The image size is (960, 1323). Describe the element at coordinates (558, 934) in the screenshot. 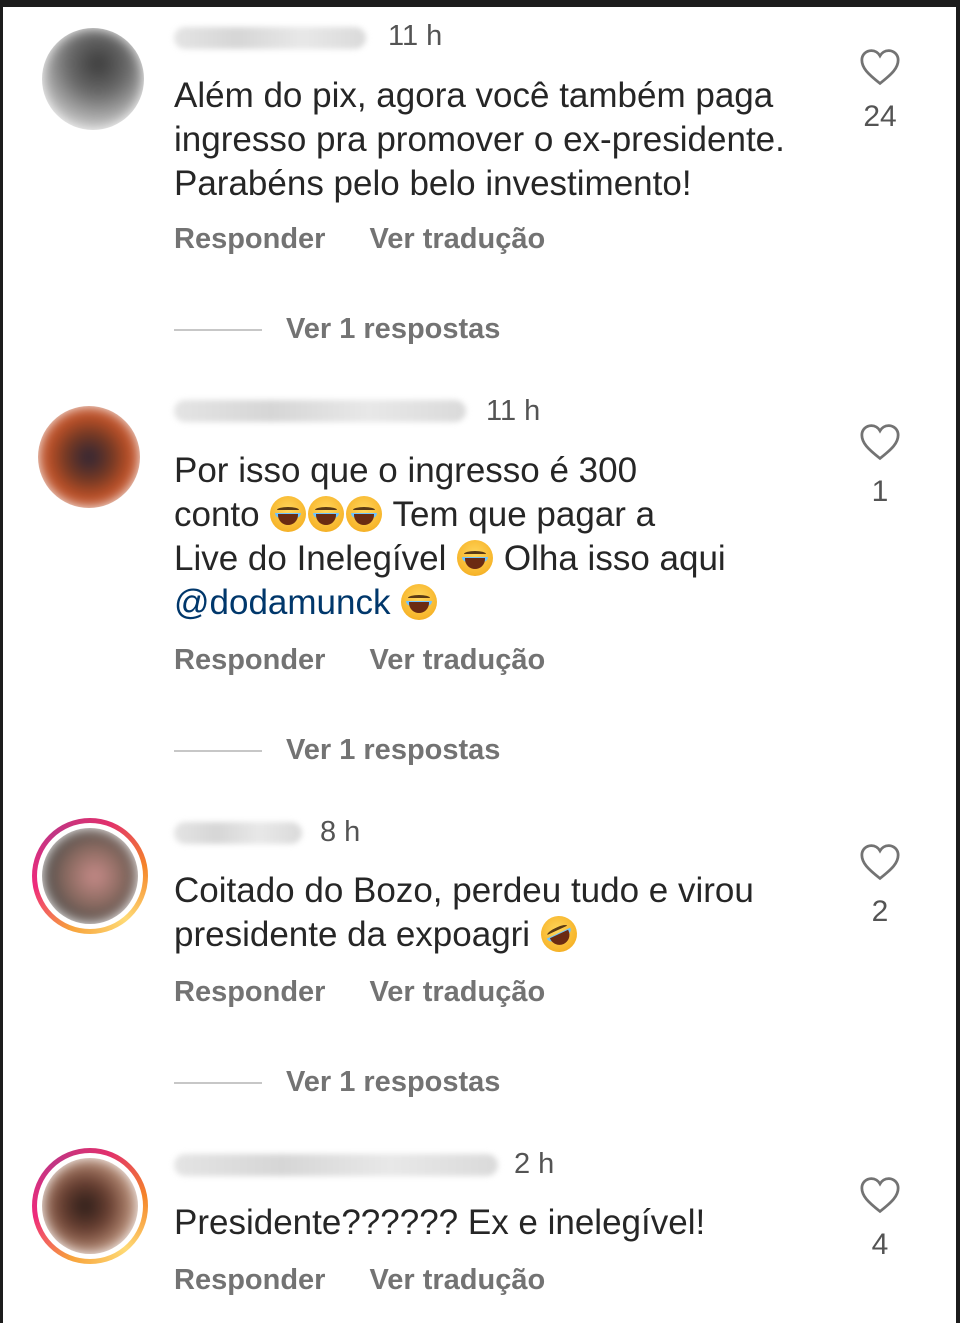

I see `rolling-on-floor-laughing-emoji` at that location.